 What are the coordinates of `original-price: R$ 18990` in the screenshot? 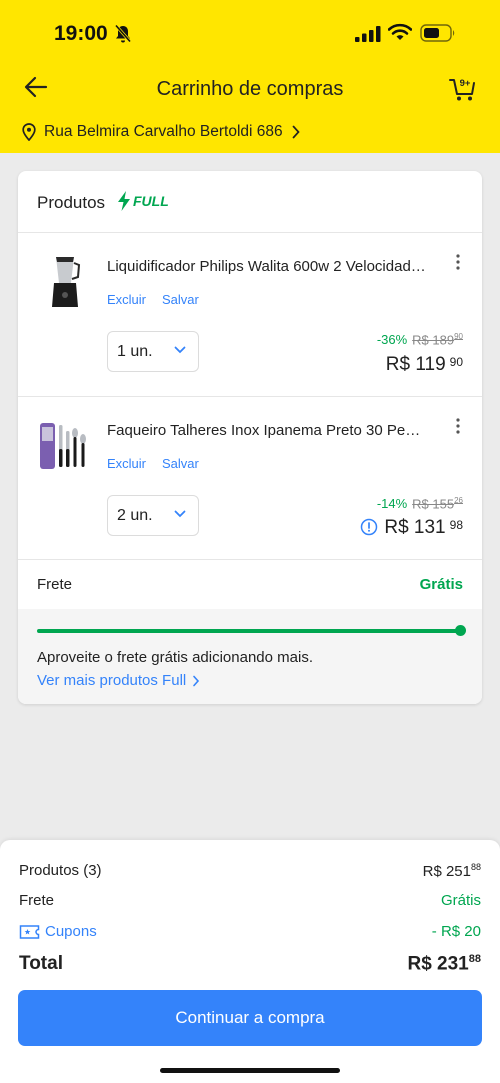 It's located at (437, 340).